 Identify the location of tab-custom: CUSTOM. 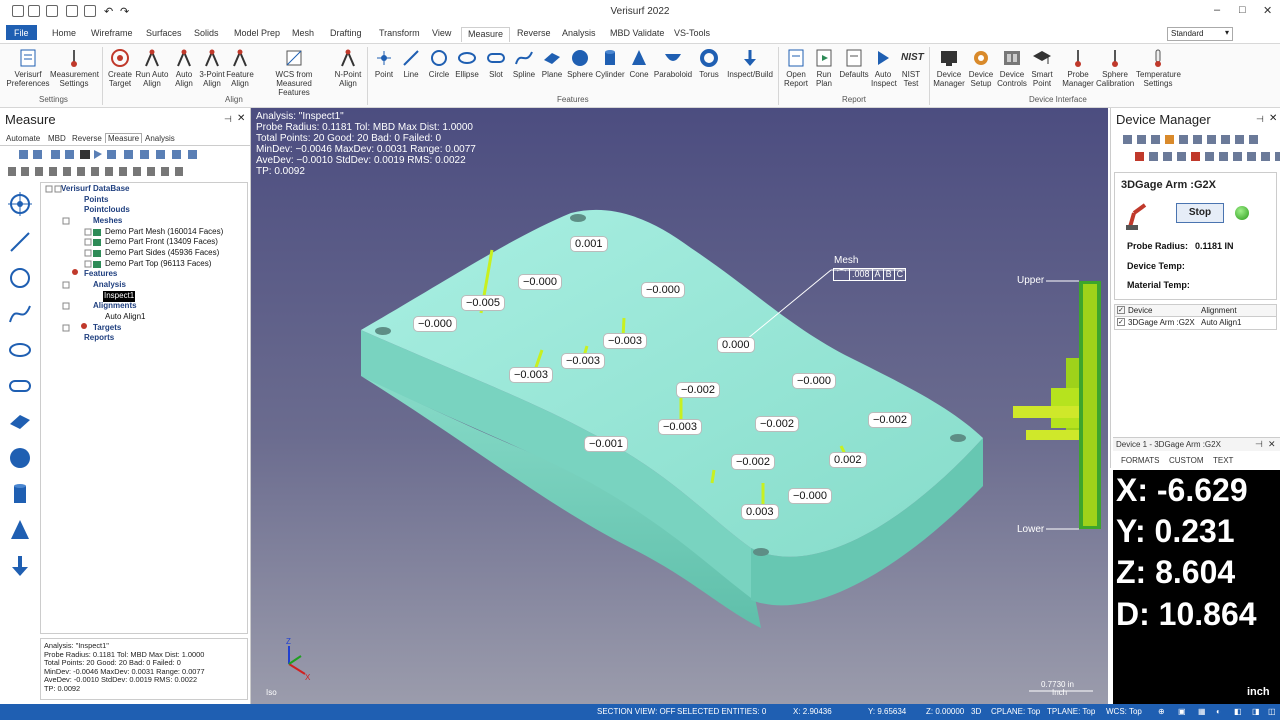
(1186, 460).